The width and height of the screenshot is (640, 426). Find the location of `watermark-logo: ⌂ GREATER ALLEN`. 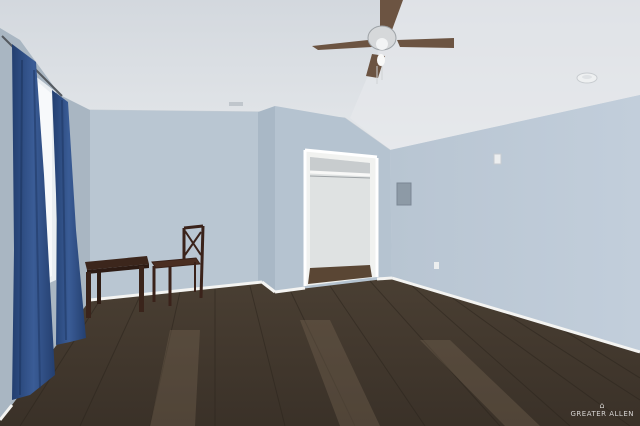

watermark-logo: ⌂ GREATER ALLEN is located at coordinates (603, 410).